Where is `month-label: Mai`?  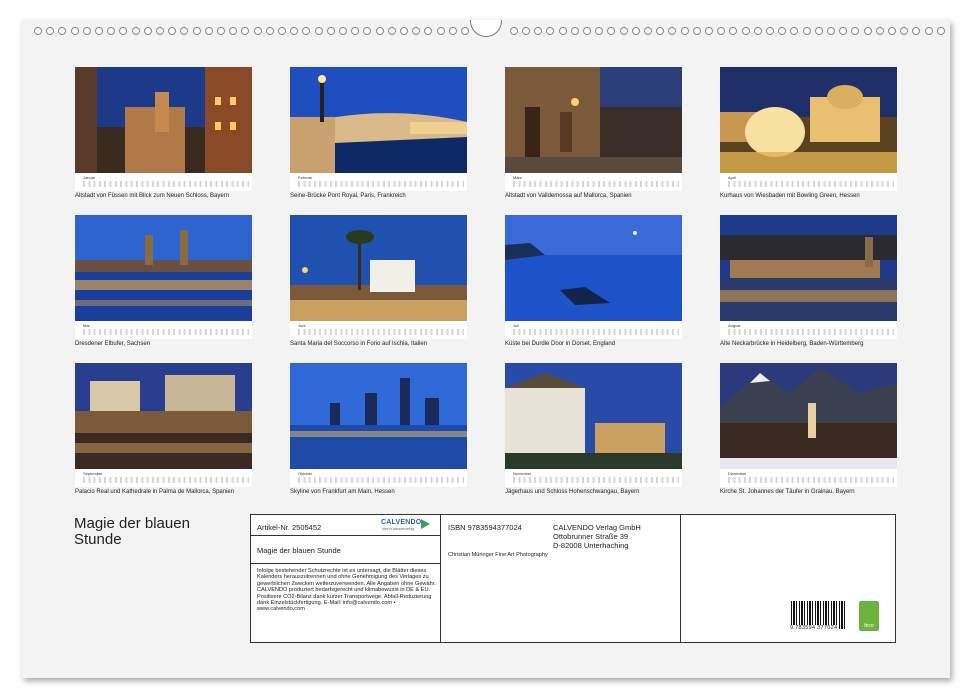 month-label: Mai is located at coordinates (86, 325).